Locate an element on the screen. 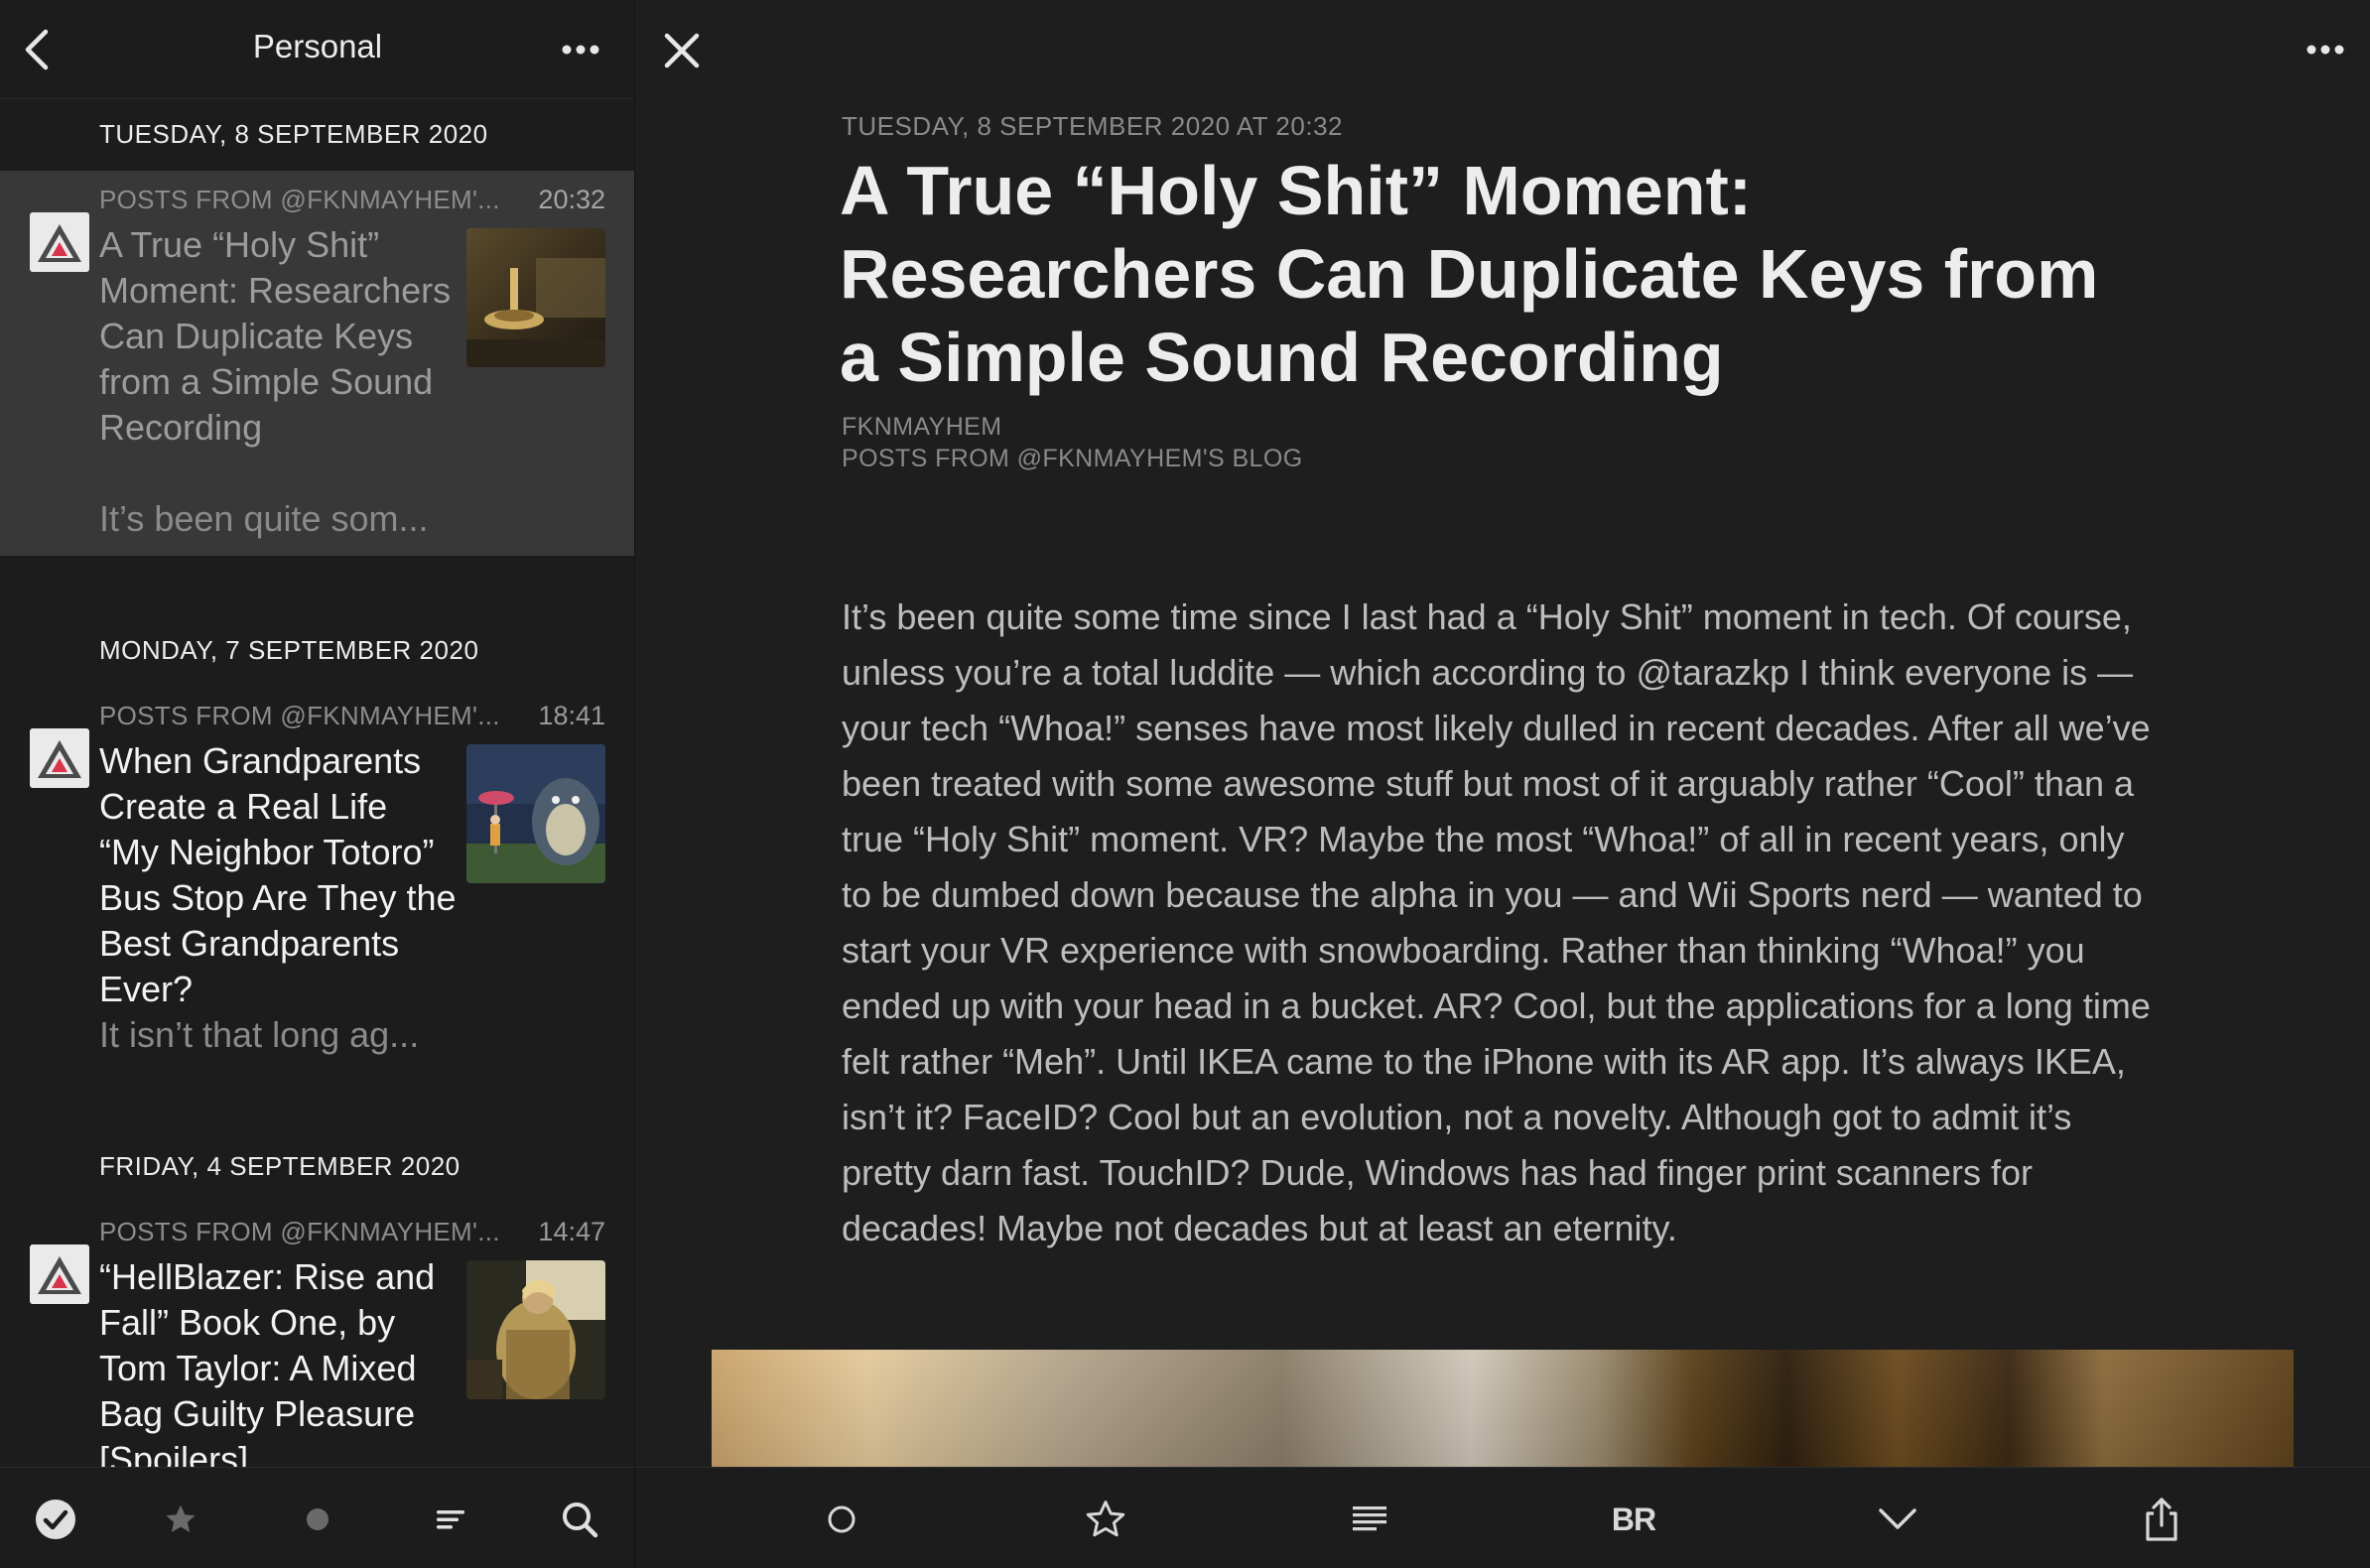 The image size is (2370, 1568). sidebar-toolbar is located at coordinates (317, 1517).